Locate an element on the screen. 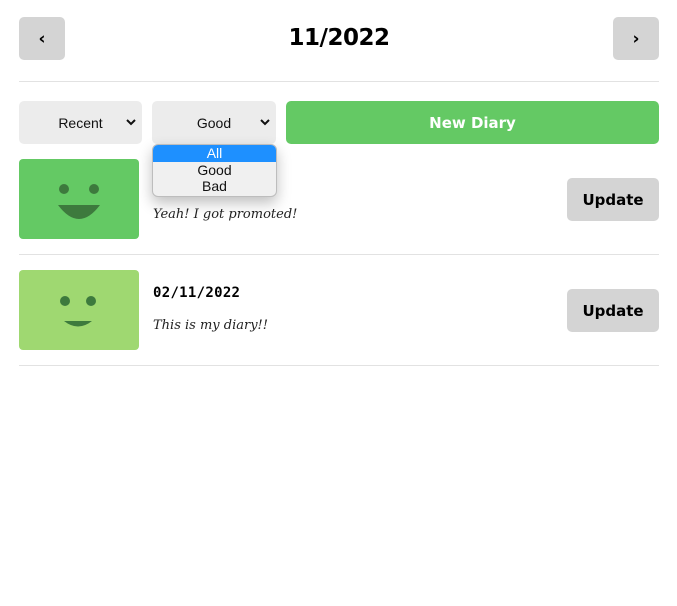 Image resolution: width=677 pixels, height=606 pixels. diary-date: 02/11/2022 is located at coordinates (197, 293).